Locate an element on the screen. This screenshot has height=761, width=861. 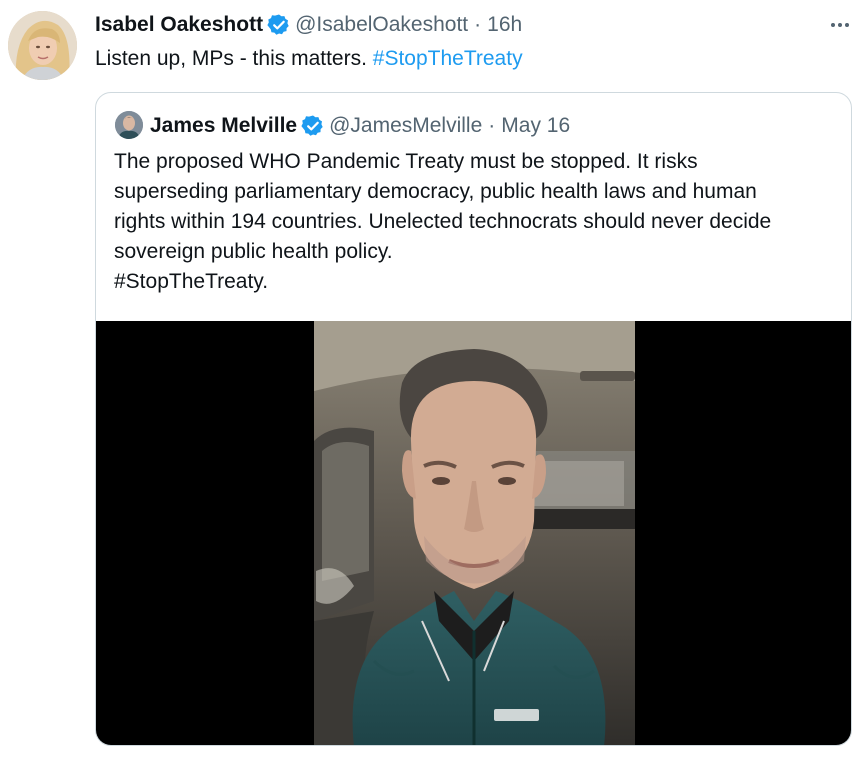
more-options-icon is located at coordinates (840, 25).